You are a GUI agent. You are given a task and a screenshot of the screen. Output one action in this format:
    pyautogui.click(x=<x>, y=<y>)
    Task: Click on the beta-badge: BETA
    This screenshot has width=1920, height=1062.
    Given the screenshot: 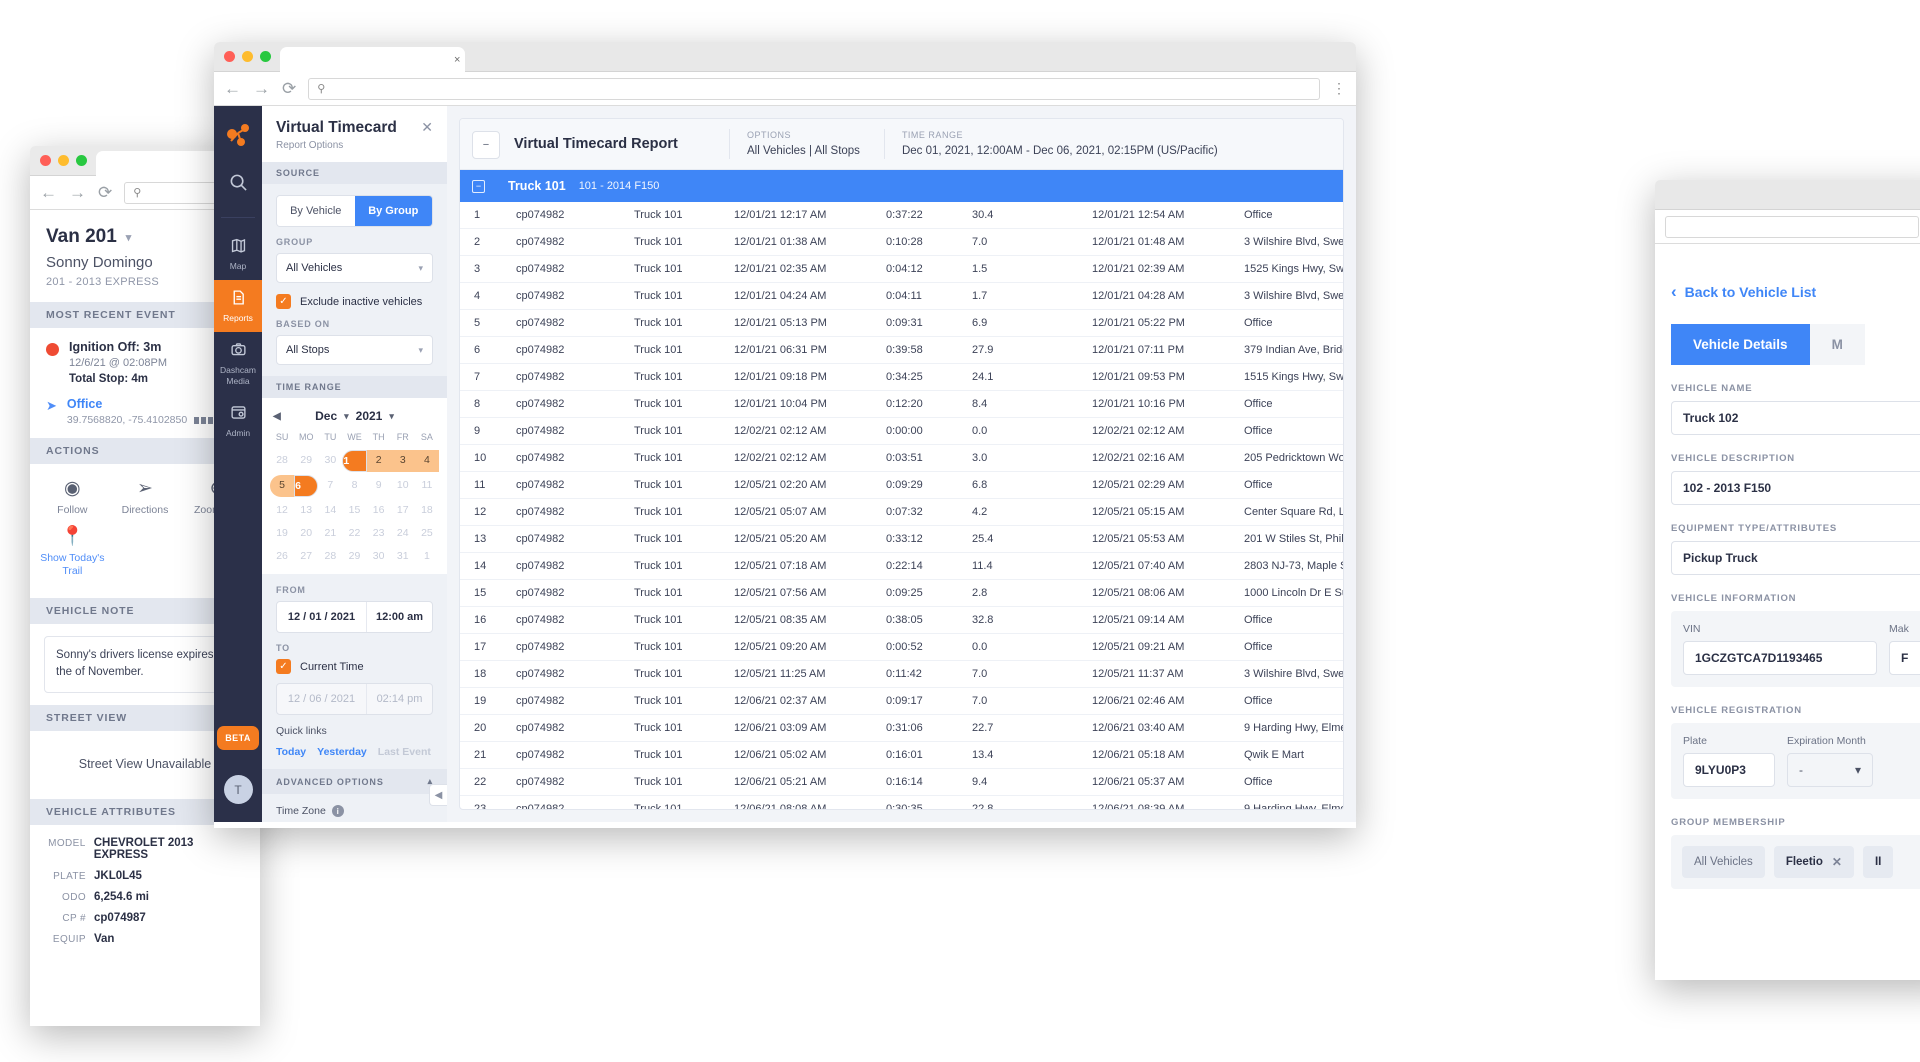 What is the action you would take?
    pyautogui.click(x=238, y=738)
    